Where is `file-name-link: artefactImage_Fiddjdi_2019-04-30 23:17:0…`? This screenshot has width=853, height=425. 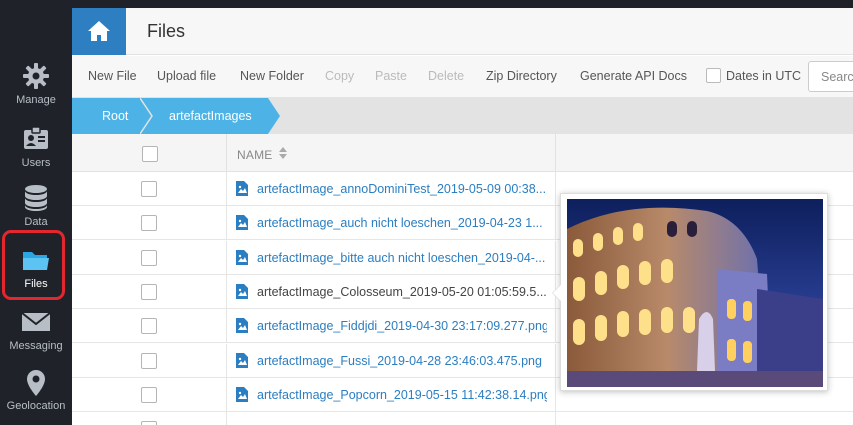
file-name-link: artefactImage_Fiddjdi_2019-04-30 23:17:0… is located at coordinates (402, 326).